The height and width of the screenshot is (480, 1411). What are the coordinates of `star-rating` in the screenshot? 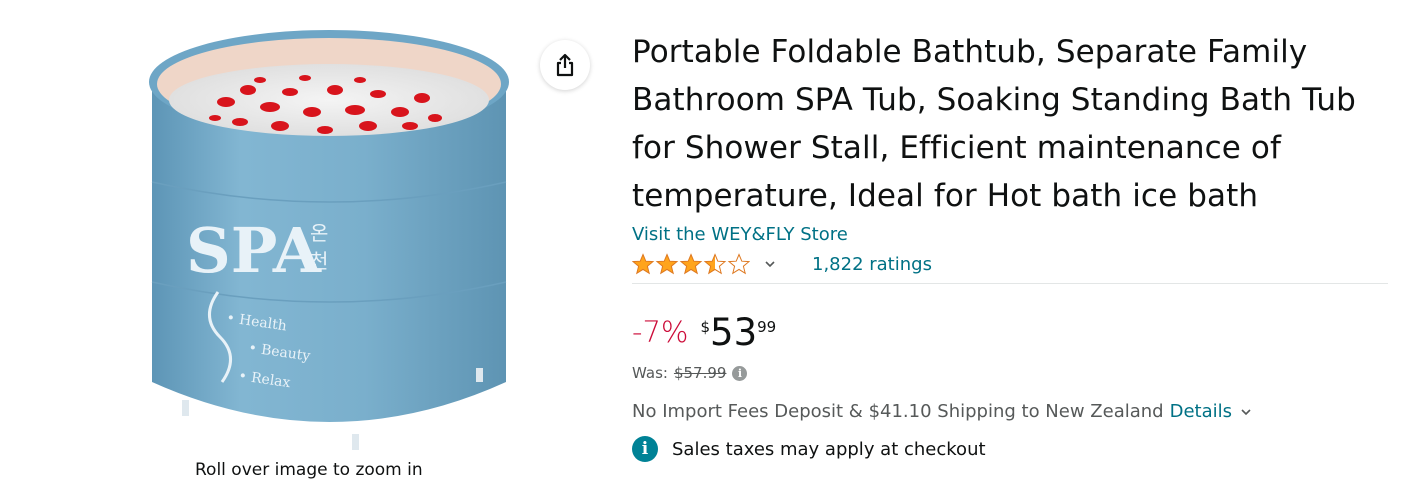 It's located at (691, 264).